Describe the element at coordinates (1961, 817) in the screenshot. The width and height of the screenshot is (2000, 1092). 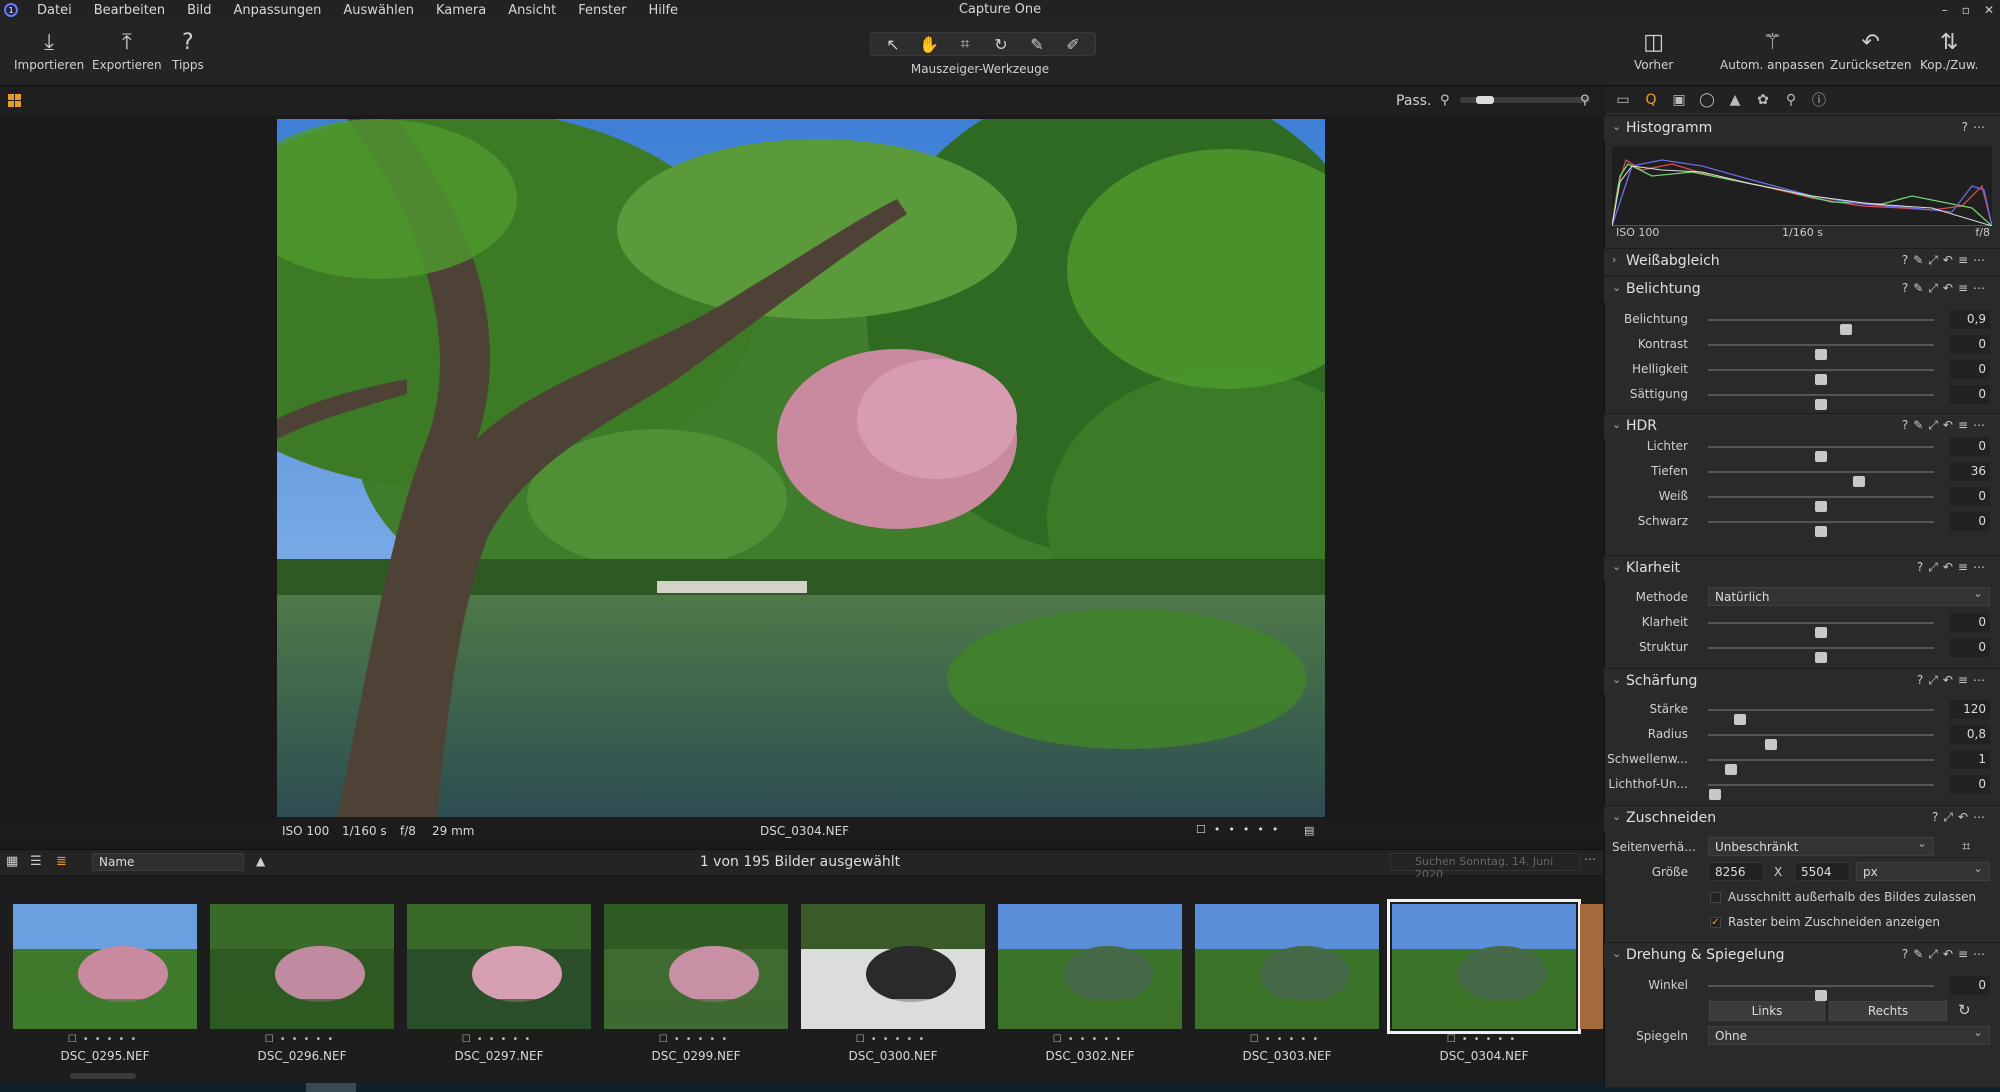
I see `section-tools-icons: ?⤢↶⋯` at that location.